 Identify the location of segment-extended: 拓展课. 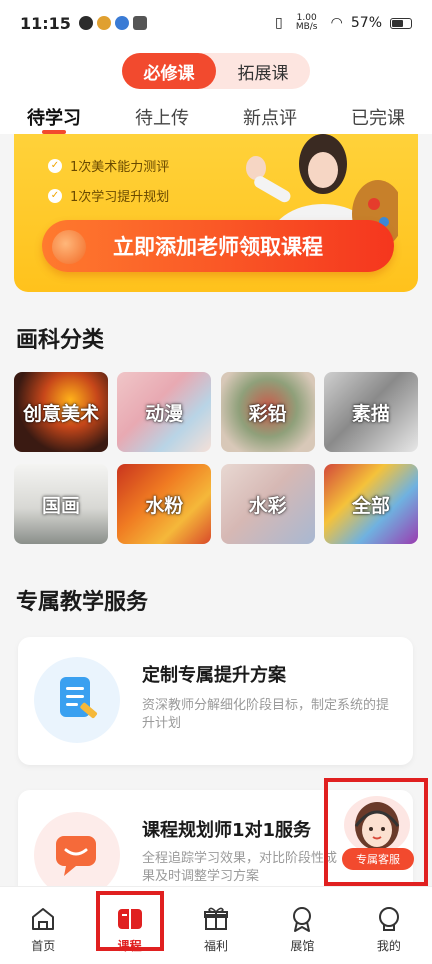
(263, 71).